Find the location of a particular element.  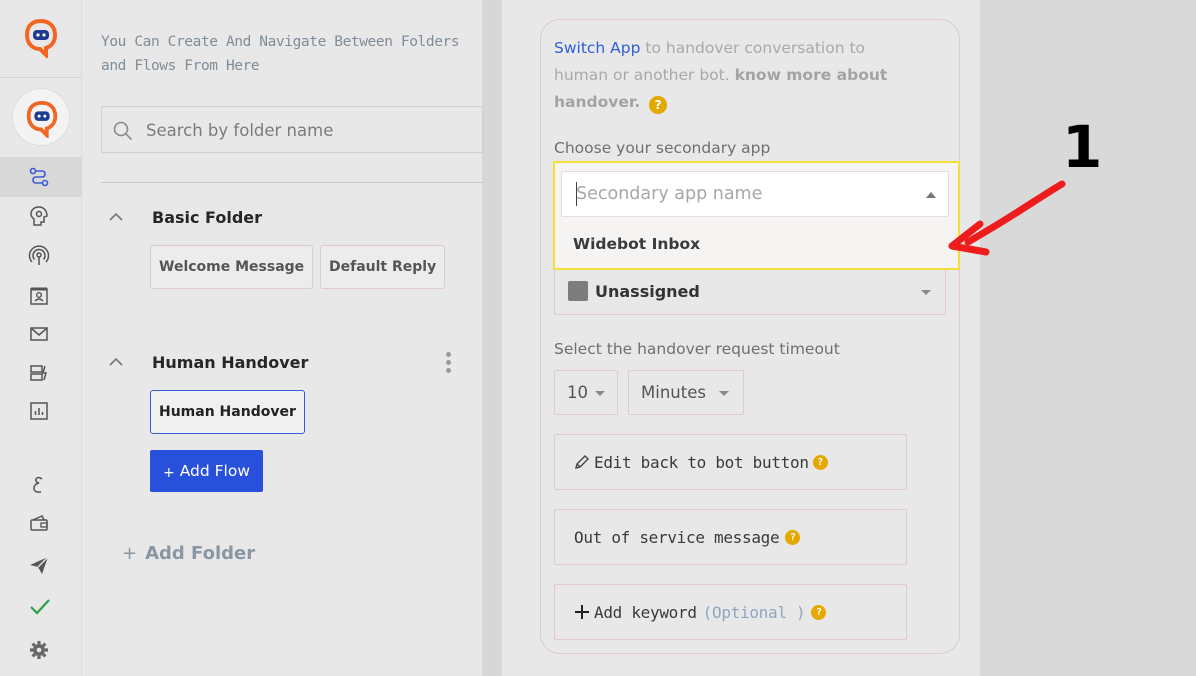

contact-card-icon is located at coordinates (39, 296).